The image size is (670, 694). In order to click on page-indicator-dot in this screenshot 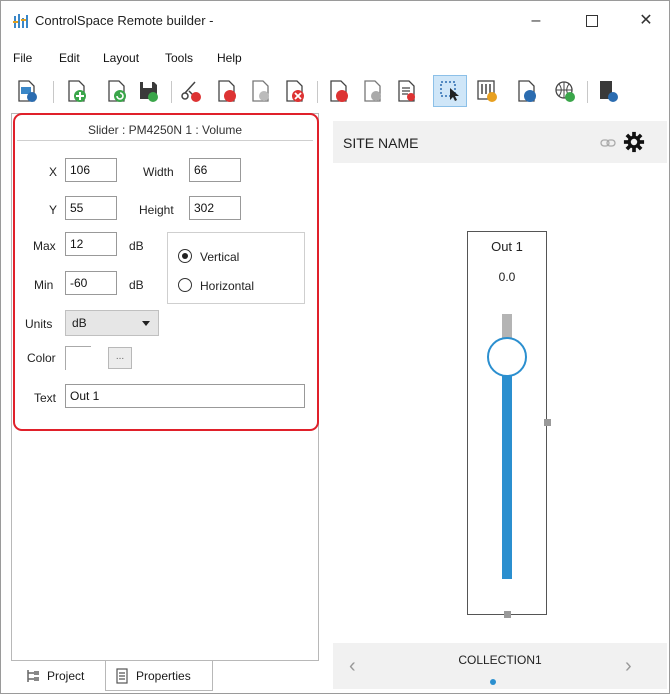, I will do `click(493, 682)`.